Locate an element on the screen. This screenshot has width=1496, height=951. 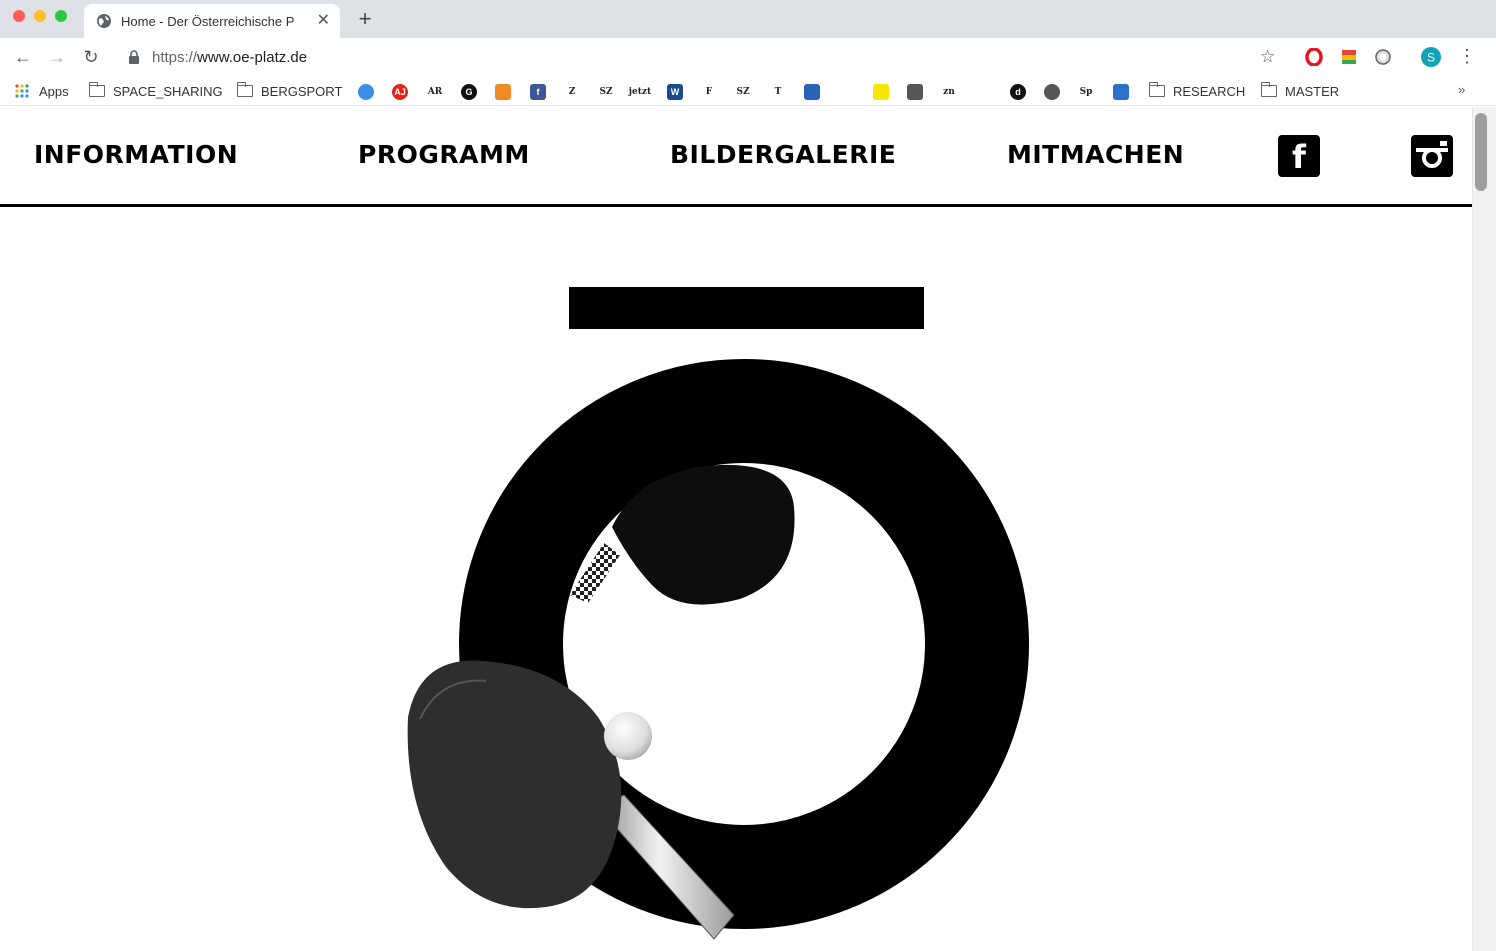
bookmark-folder-space-sharing: SPACE_SHARING is located at coordinates (155, 91).